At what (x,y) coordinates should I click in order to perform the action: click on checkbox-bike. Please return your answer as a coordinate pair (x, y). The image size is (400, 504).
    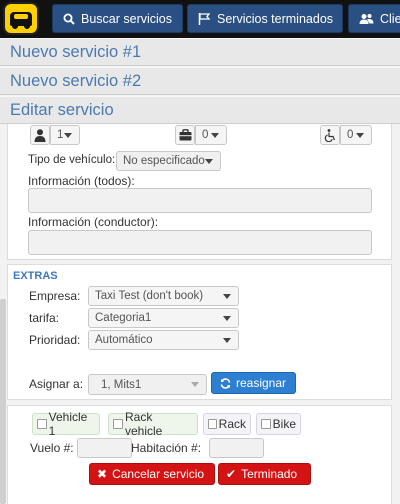
    Looking at the image, I should click on (266, 424).